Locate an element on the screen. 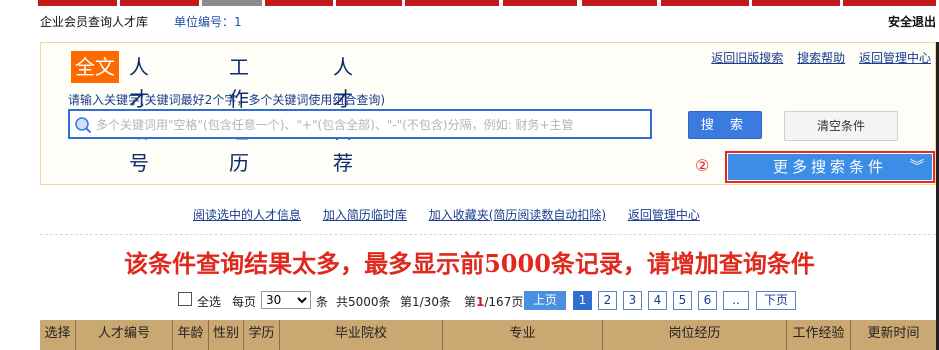  prev-page-button: 上页 is located at coordinates (545, 300).